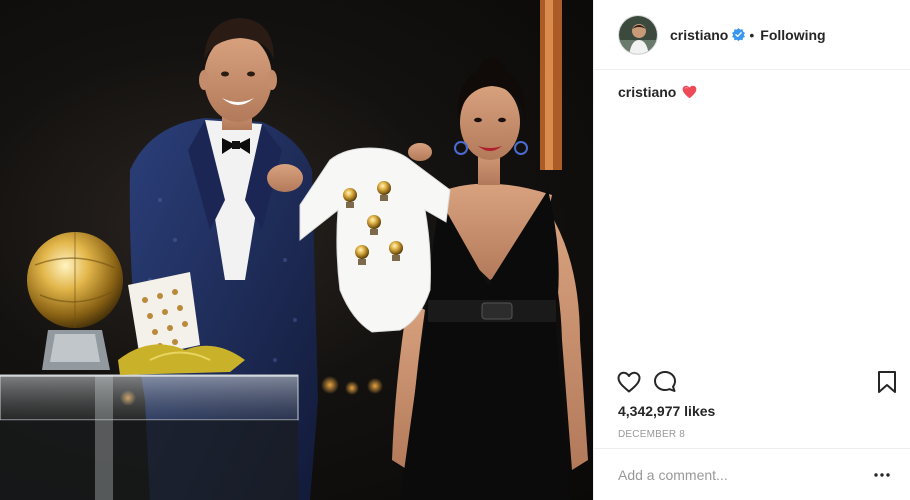 This screenshot has width=910, height=500. Describe the element at coordinates (647, 92) in the screenshot. I see `caption-username: cristiano` at that location.